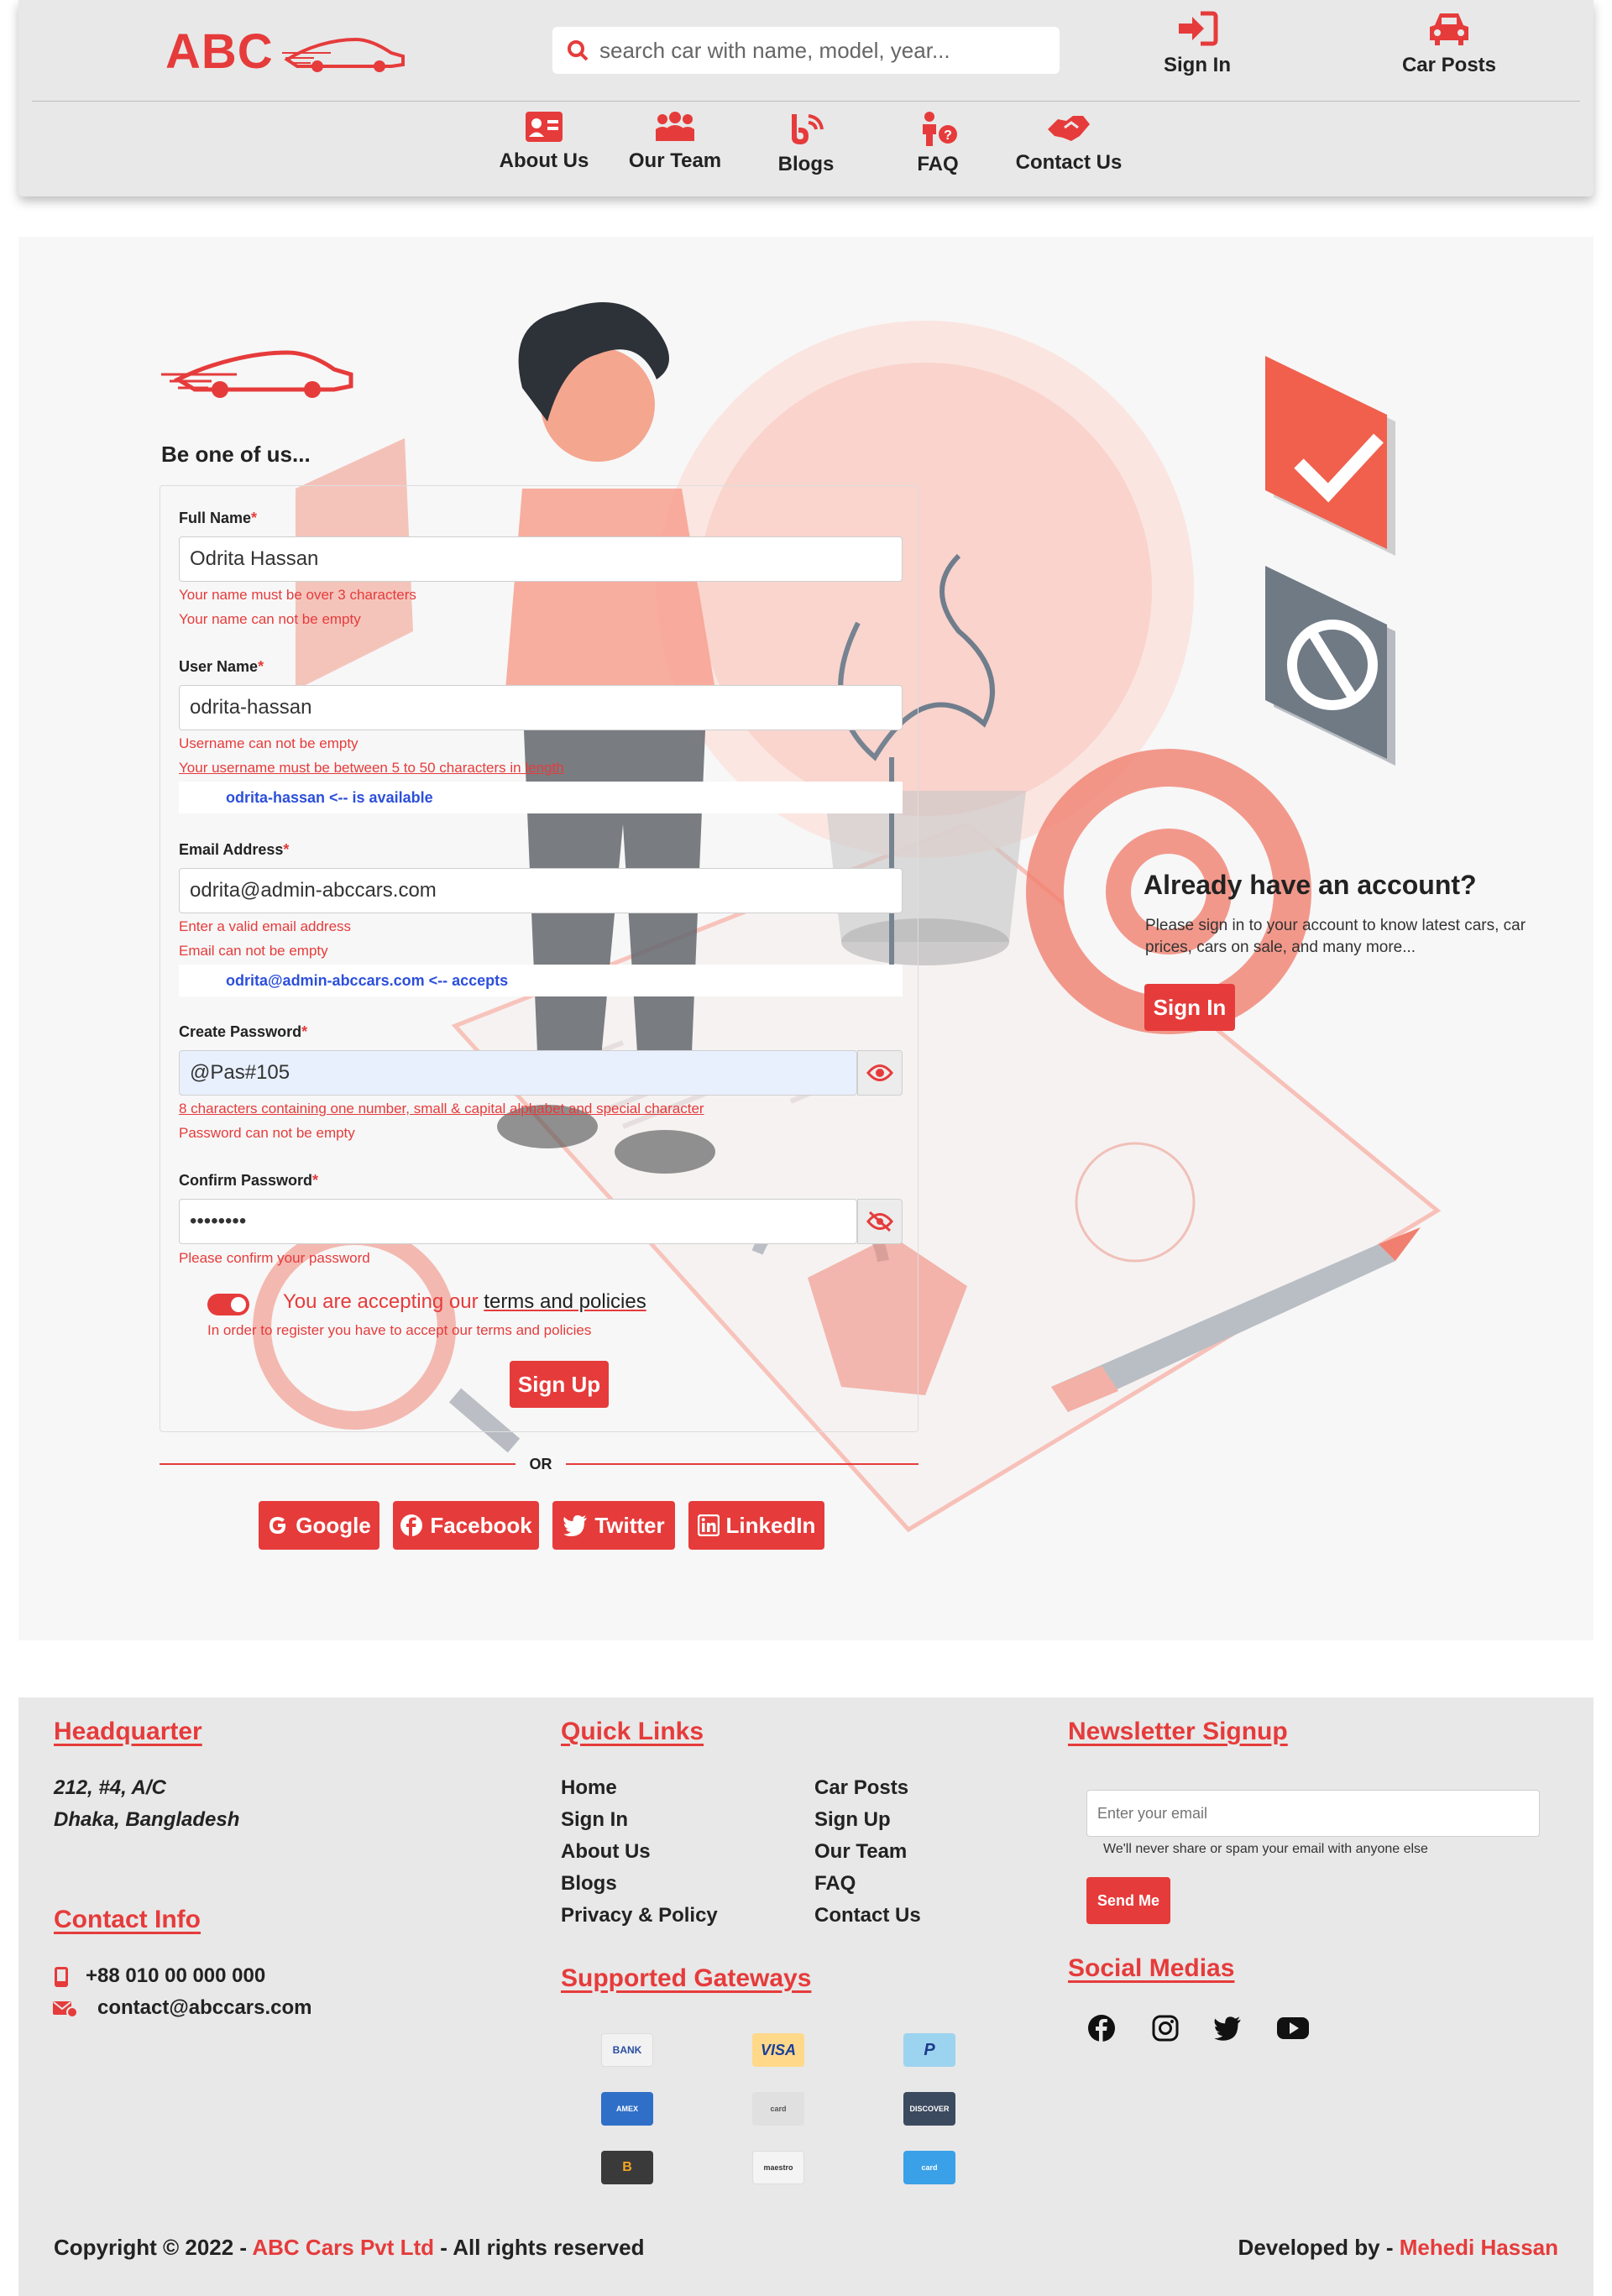  I want to click on send-me-button: Send Me, so click(1128, 1900).